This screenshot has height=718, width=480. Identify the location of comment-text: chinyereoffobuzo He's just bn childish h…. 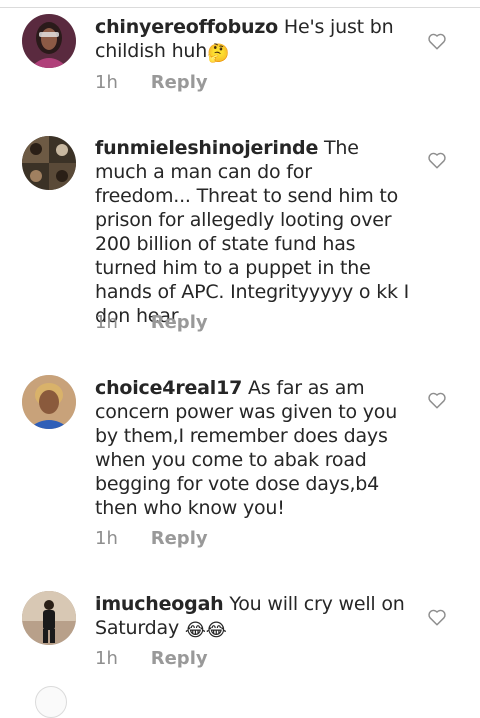
(254, 39).